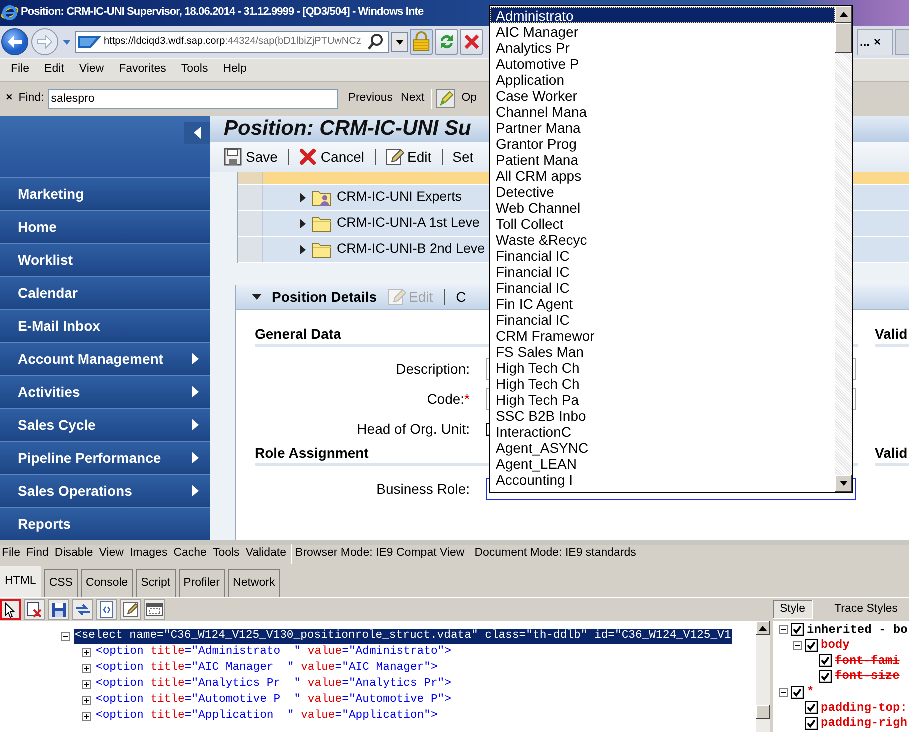  What do you see at coordinates (413, 429) in the screenshot?
I see `field-label: Head of Org. Unit:` at bounding box center [413, 429].